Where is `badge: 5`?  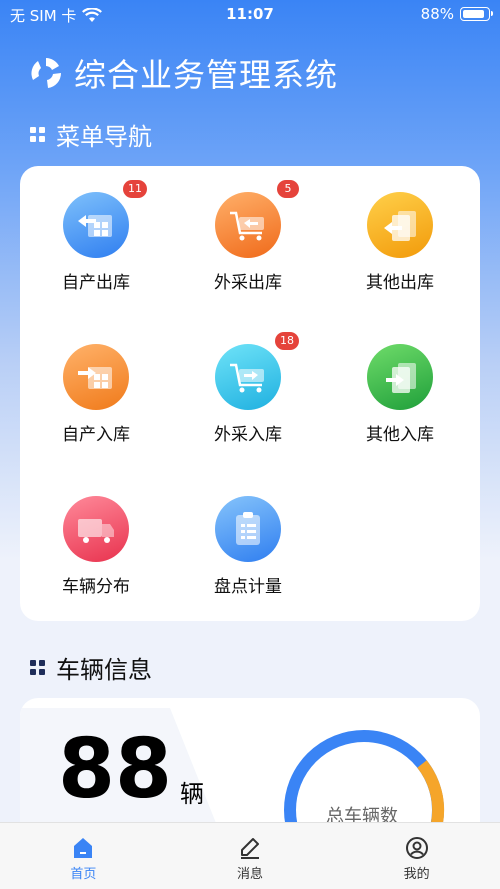 badge: 5 is located at coordinates (288, 189).